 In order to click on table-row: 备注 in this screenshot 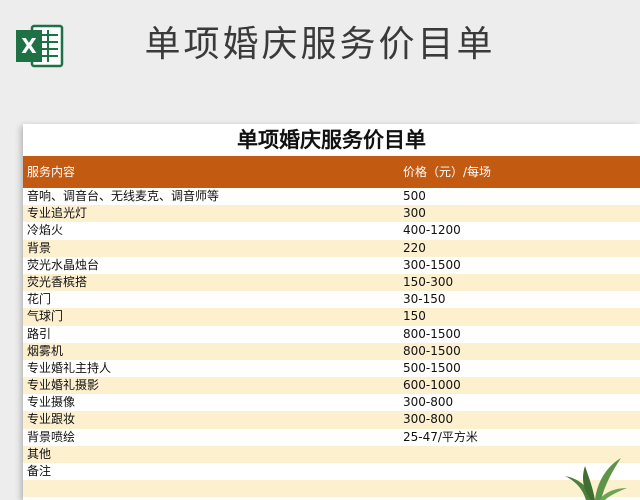, I will do `click(331, 472)`.